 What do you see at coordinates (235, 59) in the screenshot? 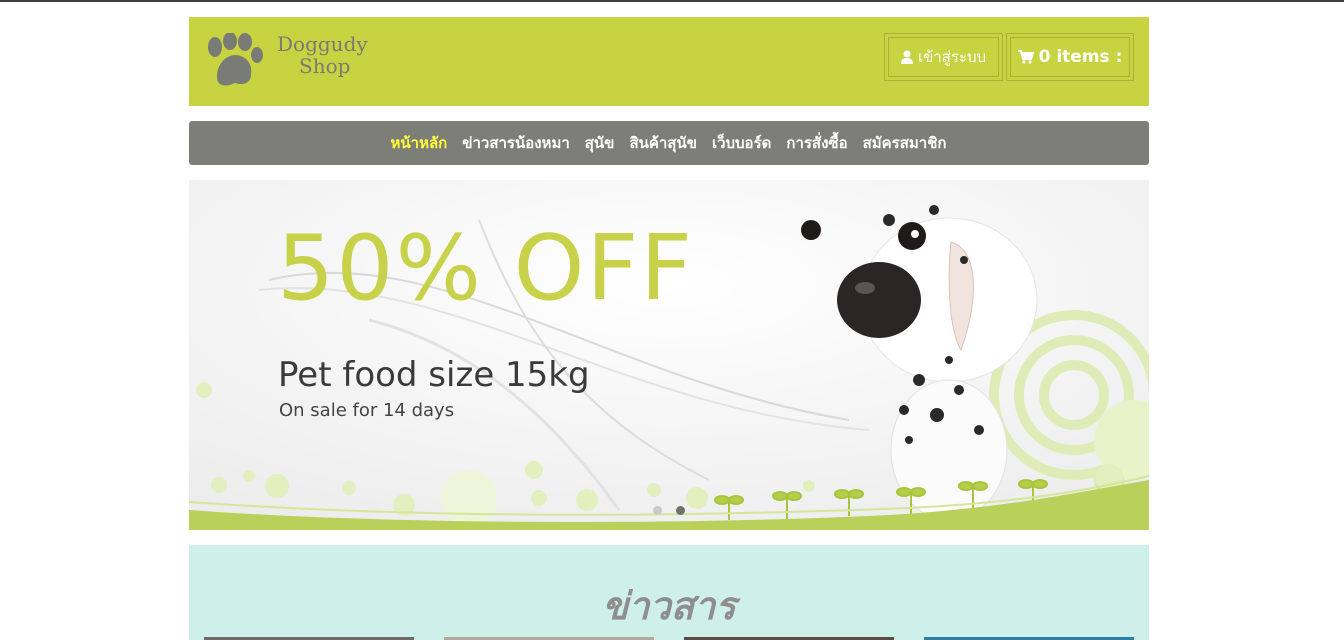
I see `paw-icon` at bounding box center [235, 59].